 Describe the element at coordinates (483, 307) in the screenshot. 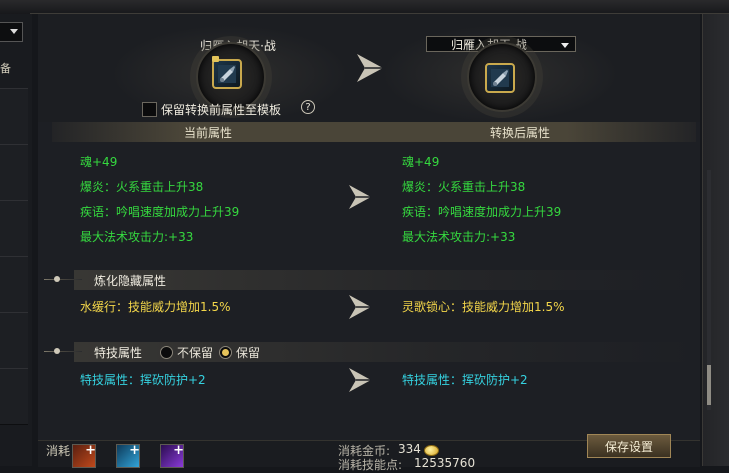

I see `after-refine-attr: 灵歌锁心：技能威力增加1.5%` at that location.